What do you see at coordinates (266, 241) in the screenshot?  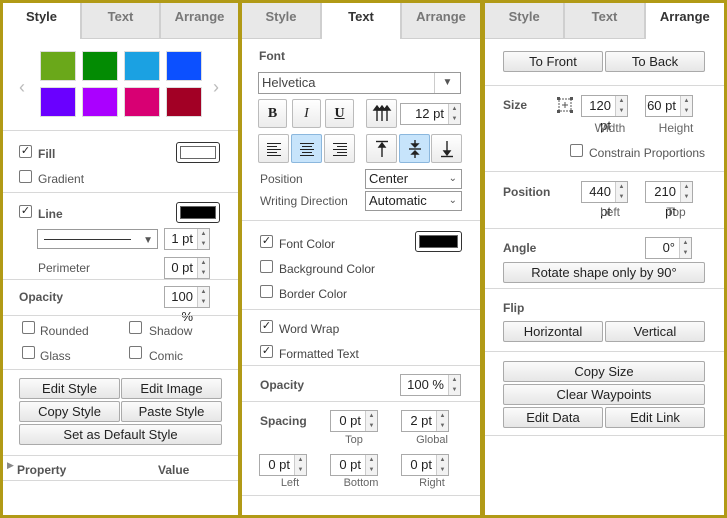 I see `font-color-checkbox: ✓` at bounding box center [266, 241].